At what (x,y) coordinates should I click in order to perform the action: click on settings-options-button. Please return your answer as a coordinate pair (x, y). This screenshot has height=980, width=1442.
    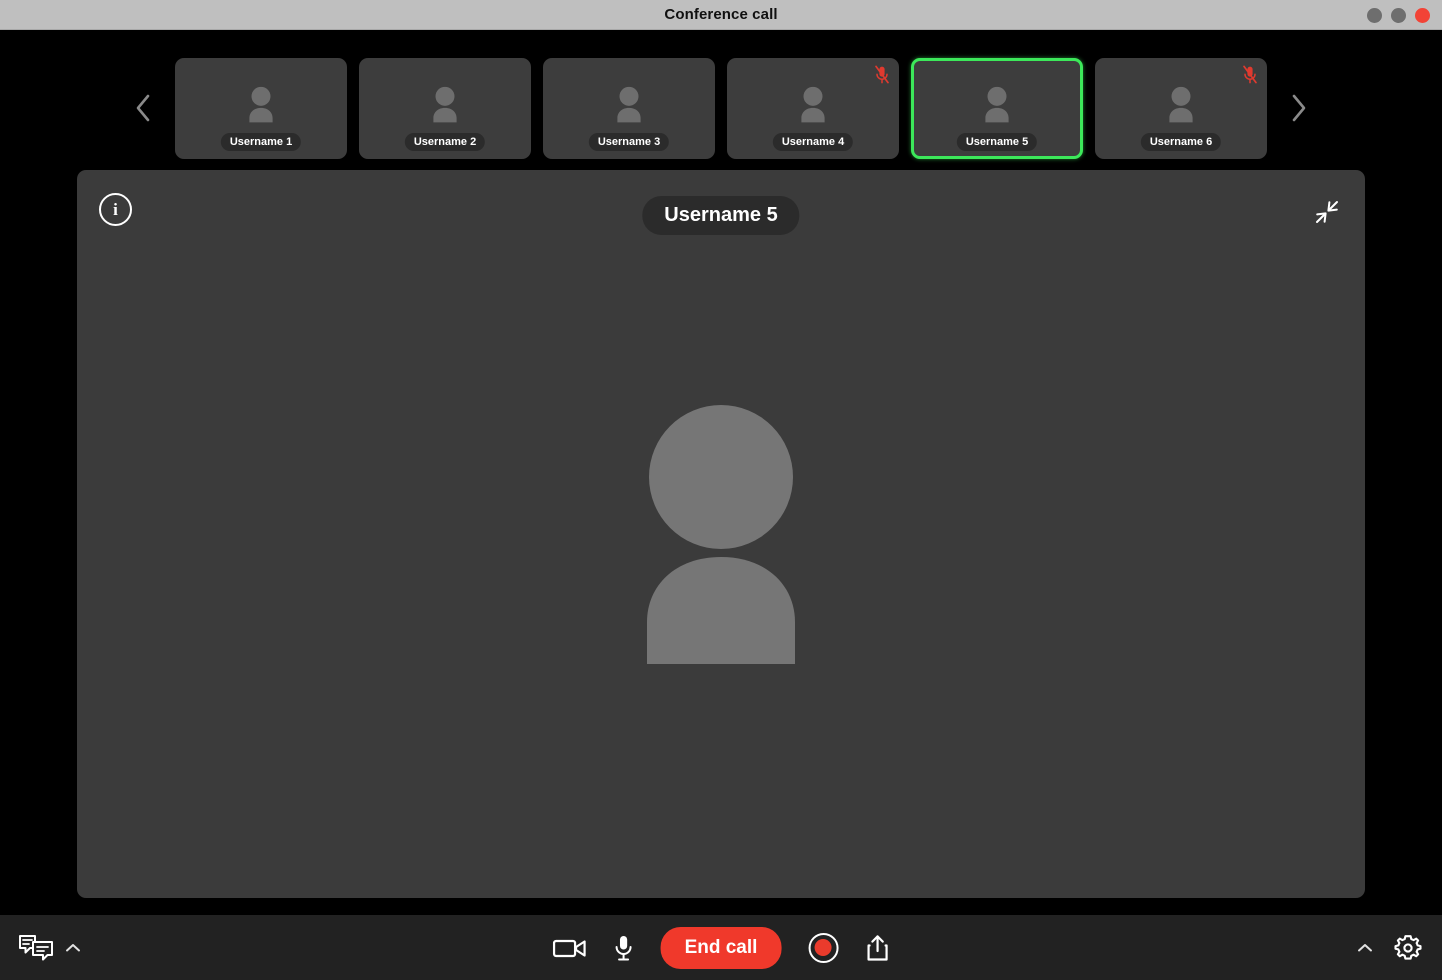
    Looking at the image, I should click on (1365, 948).